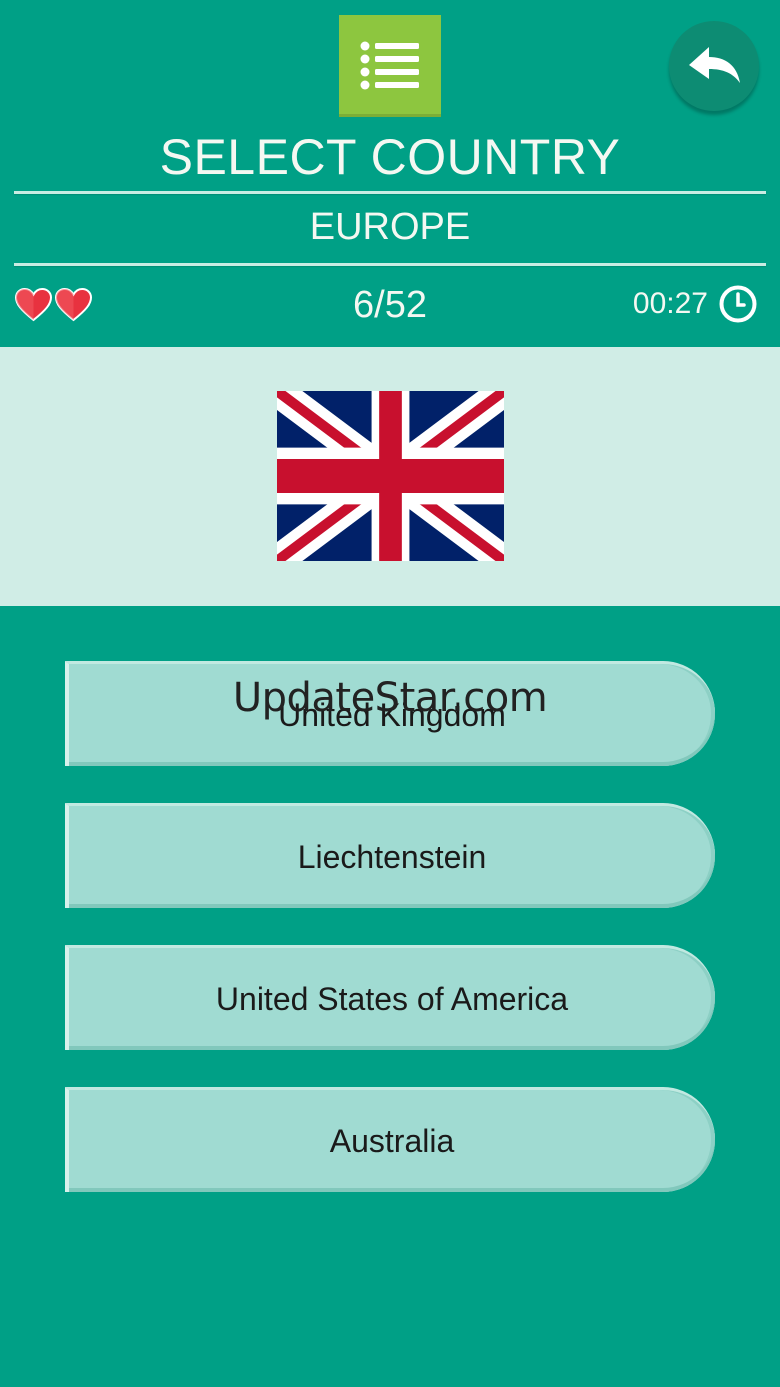  Describe the element at coordinates (53, 305) in the screenshot. I see `lives-indicator` at that location.